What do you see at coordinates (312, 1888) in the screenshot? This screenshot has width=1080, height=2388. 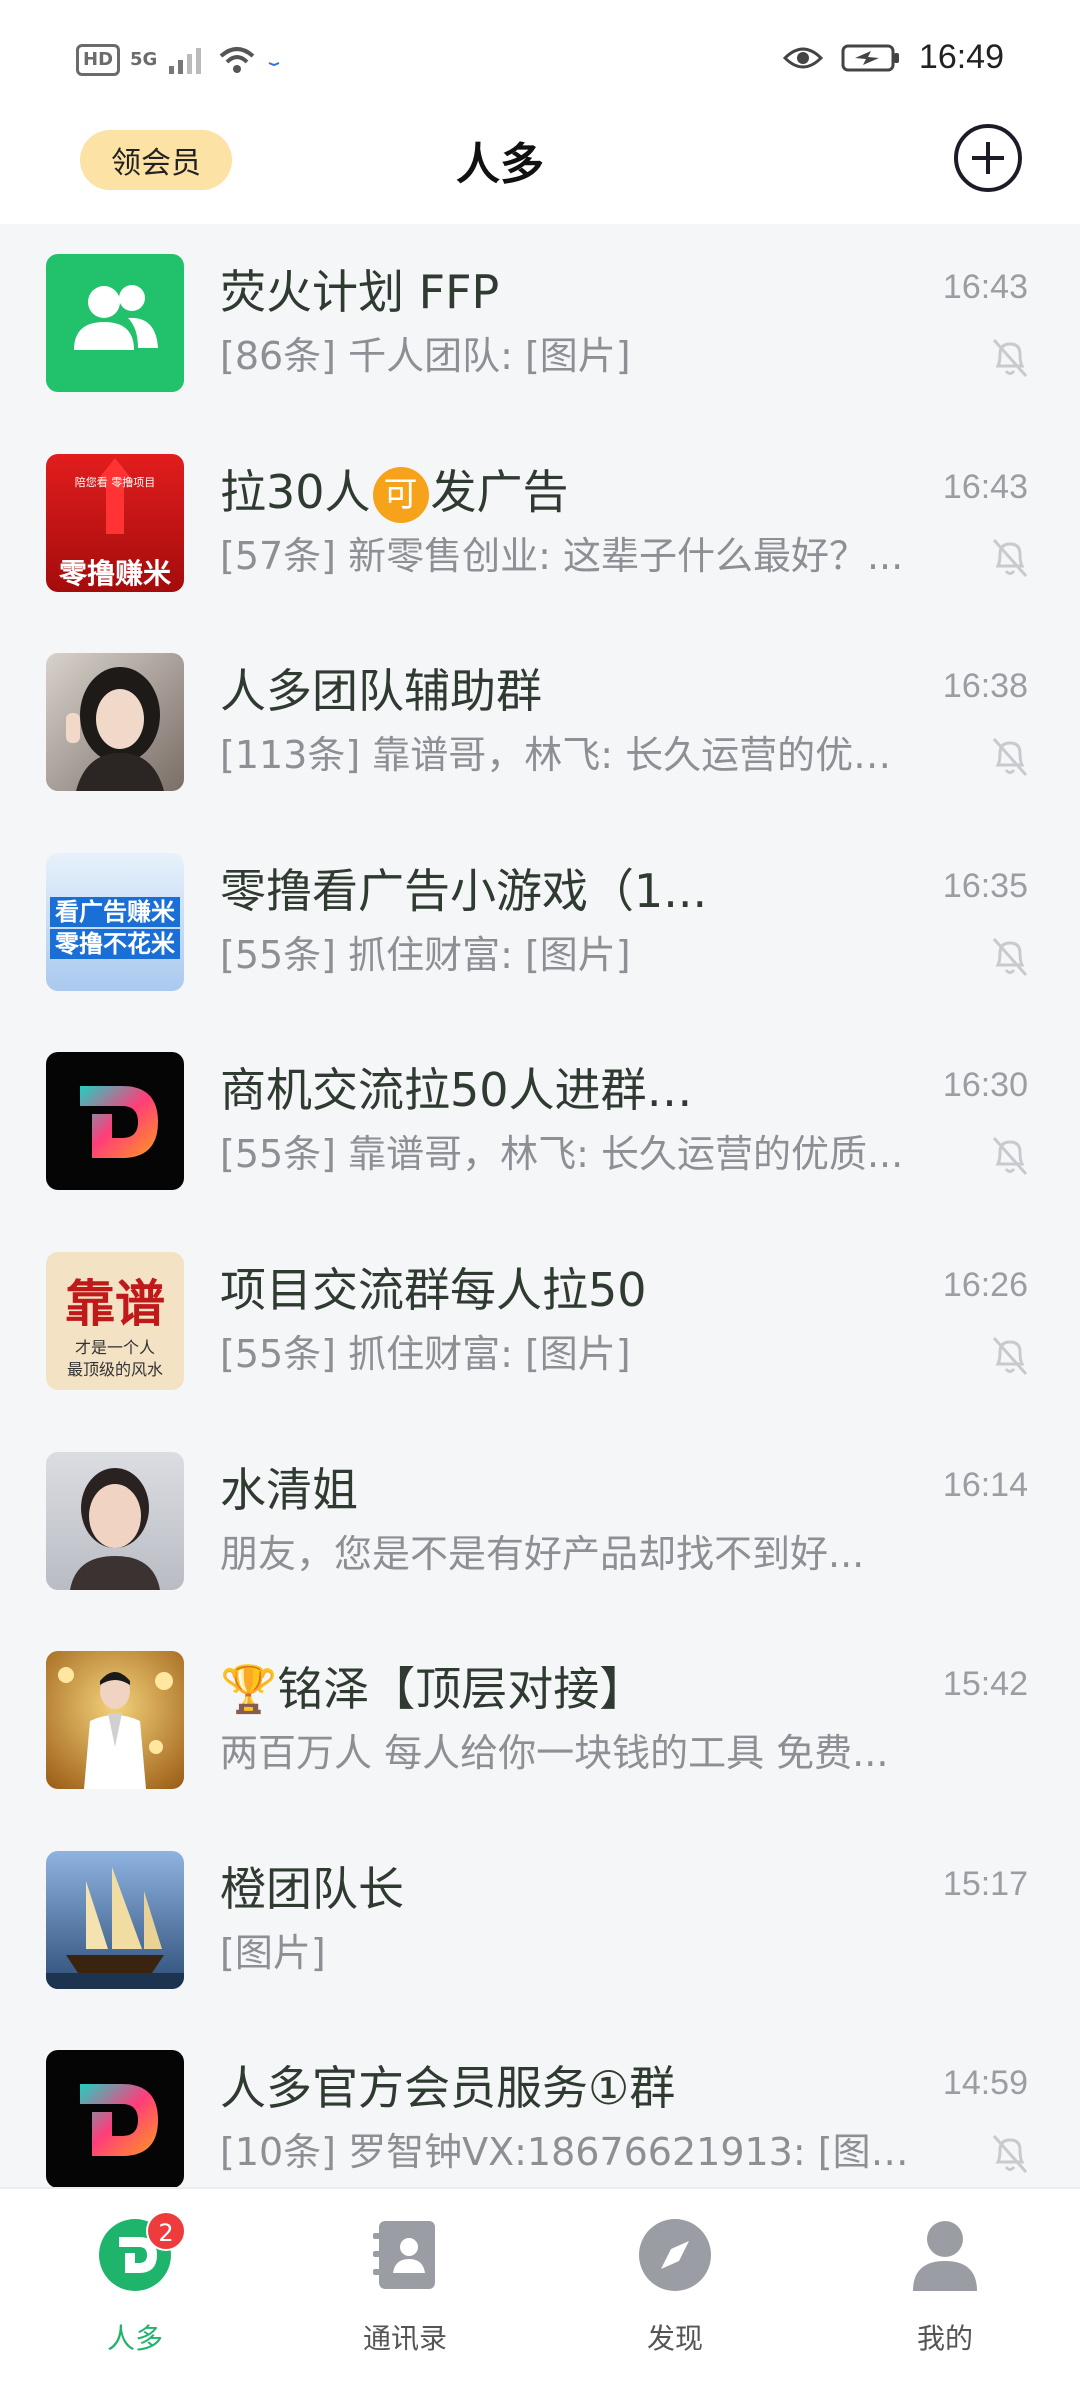 I see `chat-name: 橙团队长` at bounding box center [312, 1888].